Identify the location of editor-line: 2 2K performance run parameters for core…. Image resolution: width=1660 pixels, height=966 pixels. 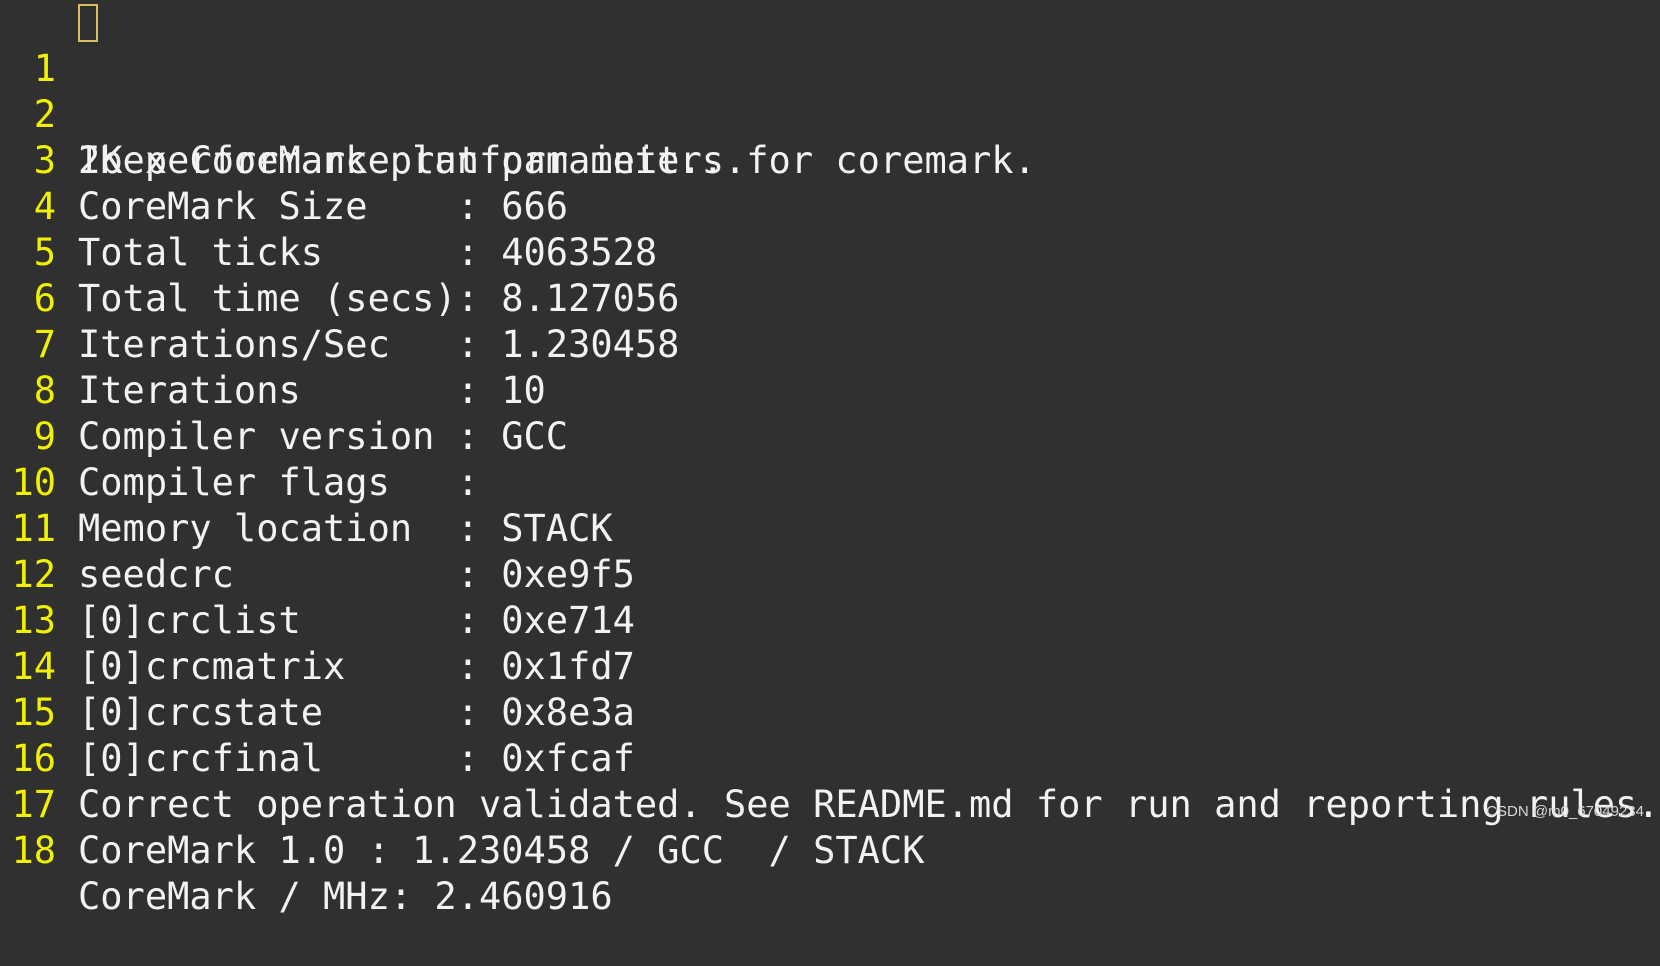
(830, 114).